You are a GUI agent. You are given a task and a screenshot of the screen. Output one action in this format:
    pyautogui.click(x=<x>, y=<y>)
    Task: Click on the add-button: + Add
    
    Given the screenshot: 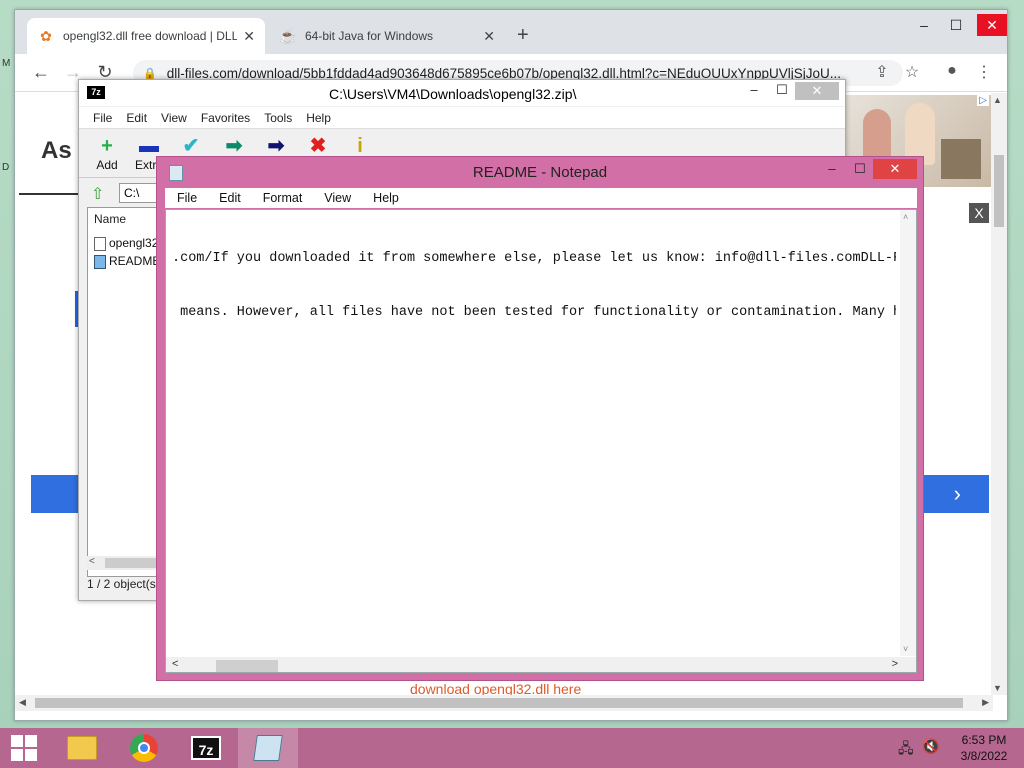 What is the action you would take?
    pyautogui.click(x=107, y=153)
    